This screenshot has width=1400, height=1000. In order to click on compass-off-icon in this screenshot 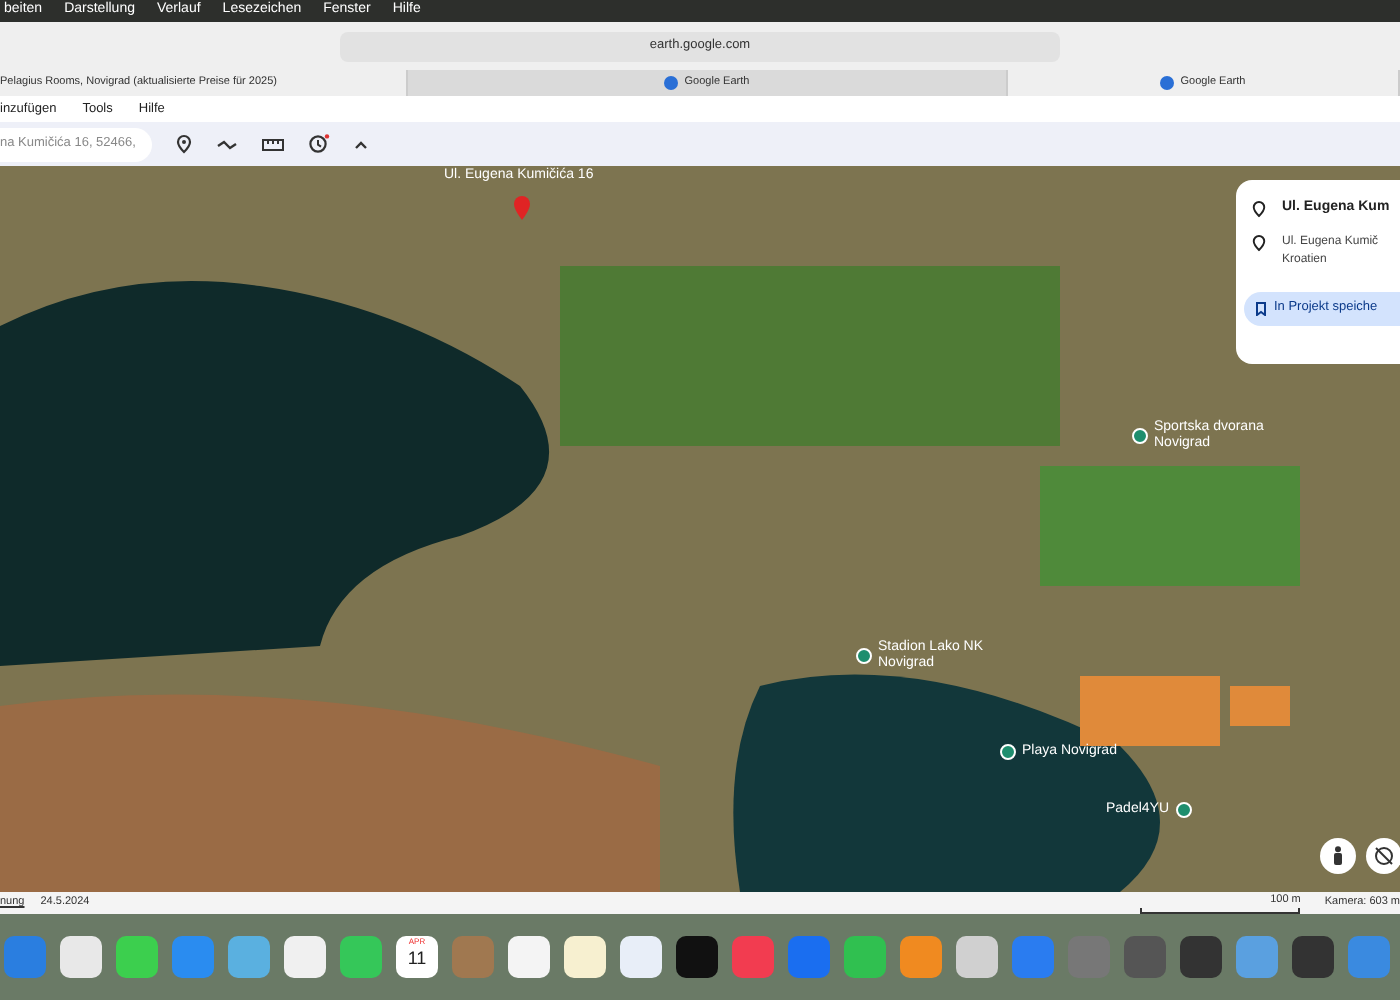, I will do `click(1384, 856)`.